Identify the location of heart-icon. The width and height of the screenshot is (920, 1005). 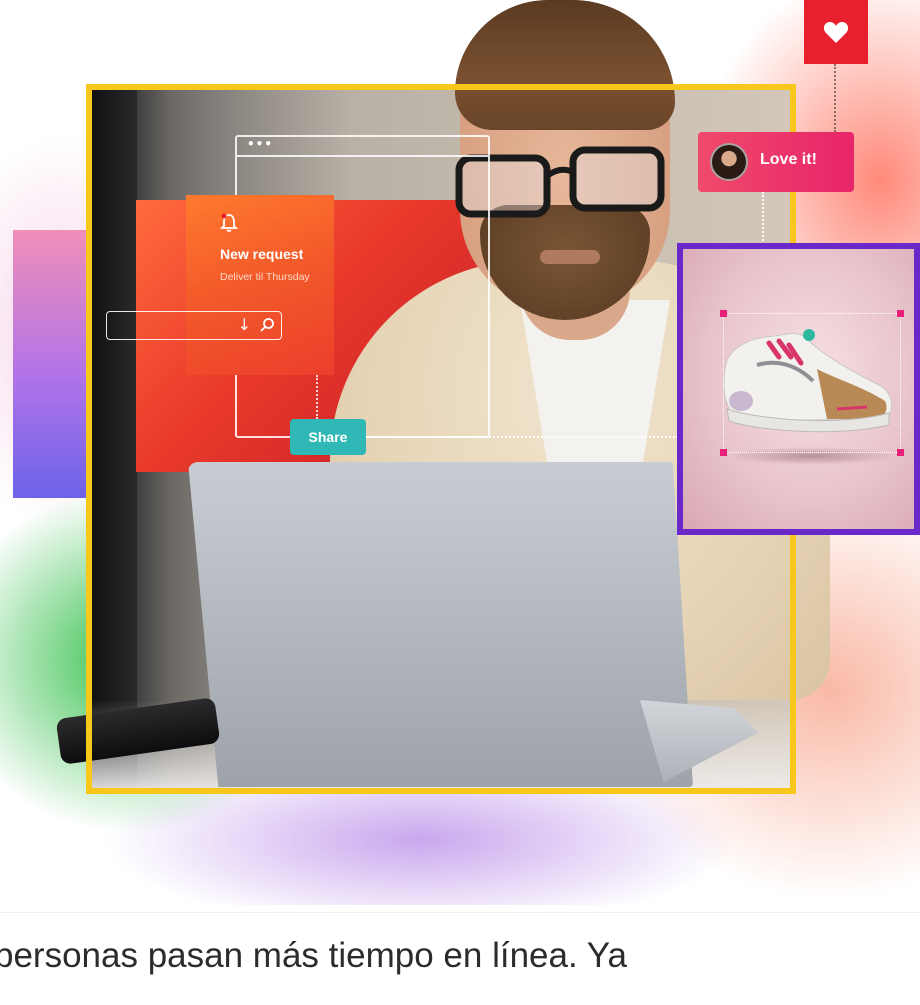
(836, 32).